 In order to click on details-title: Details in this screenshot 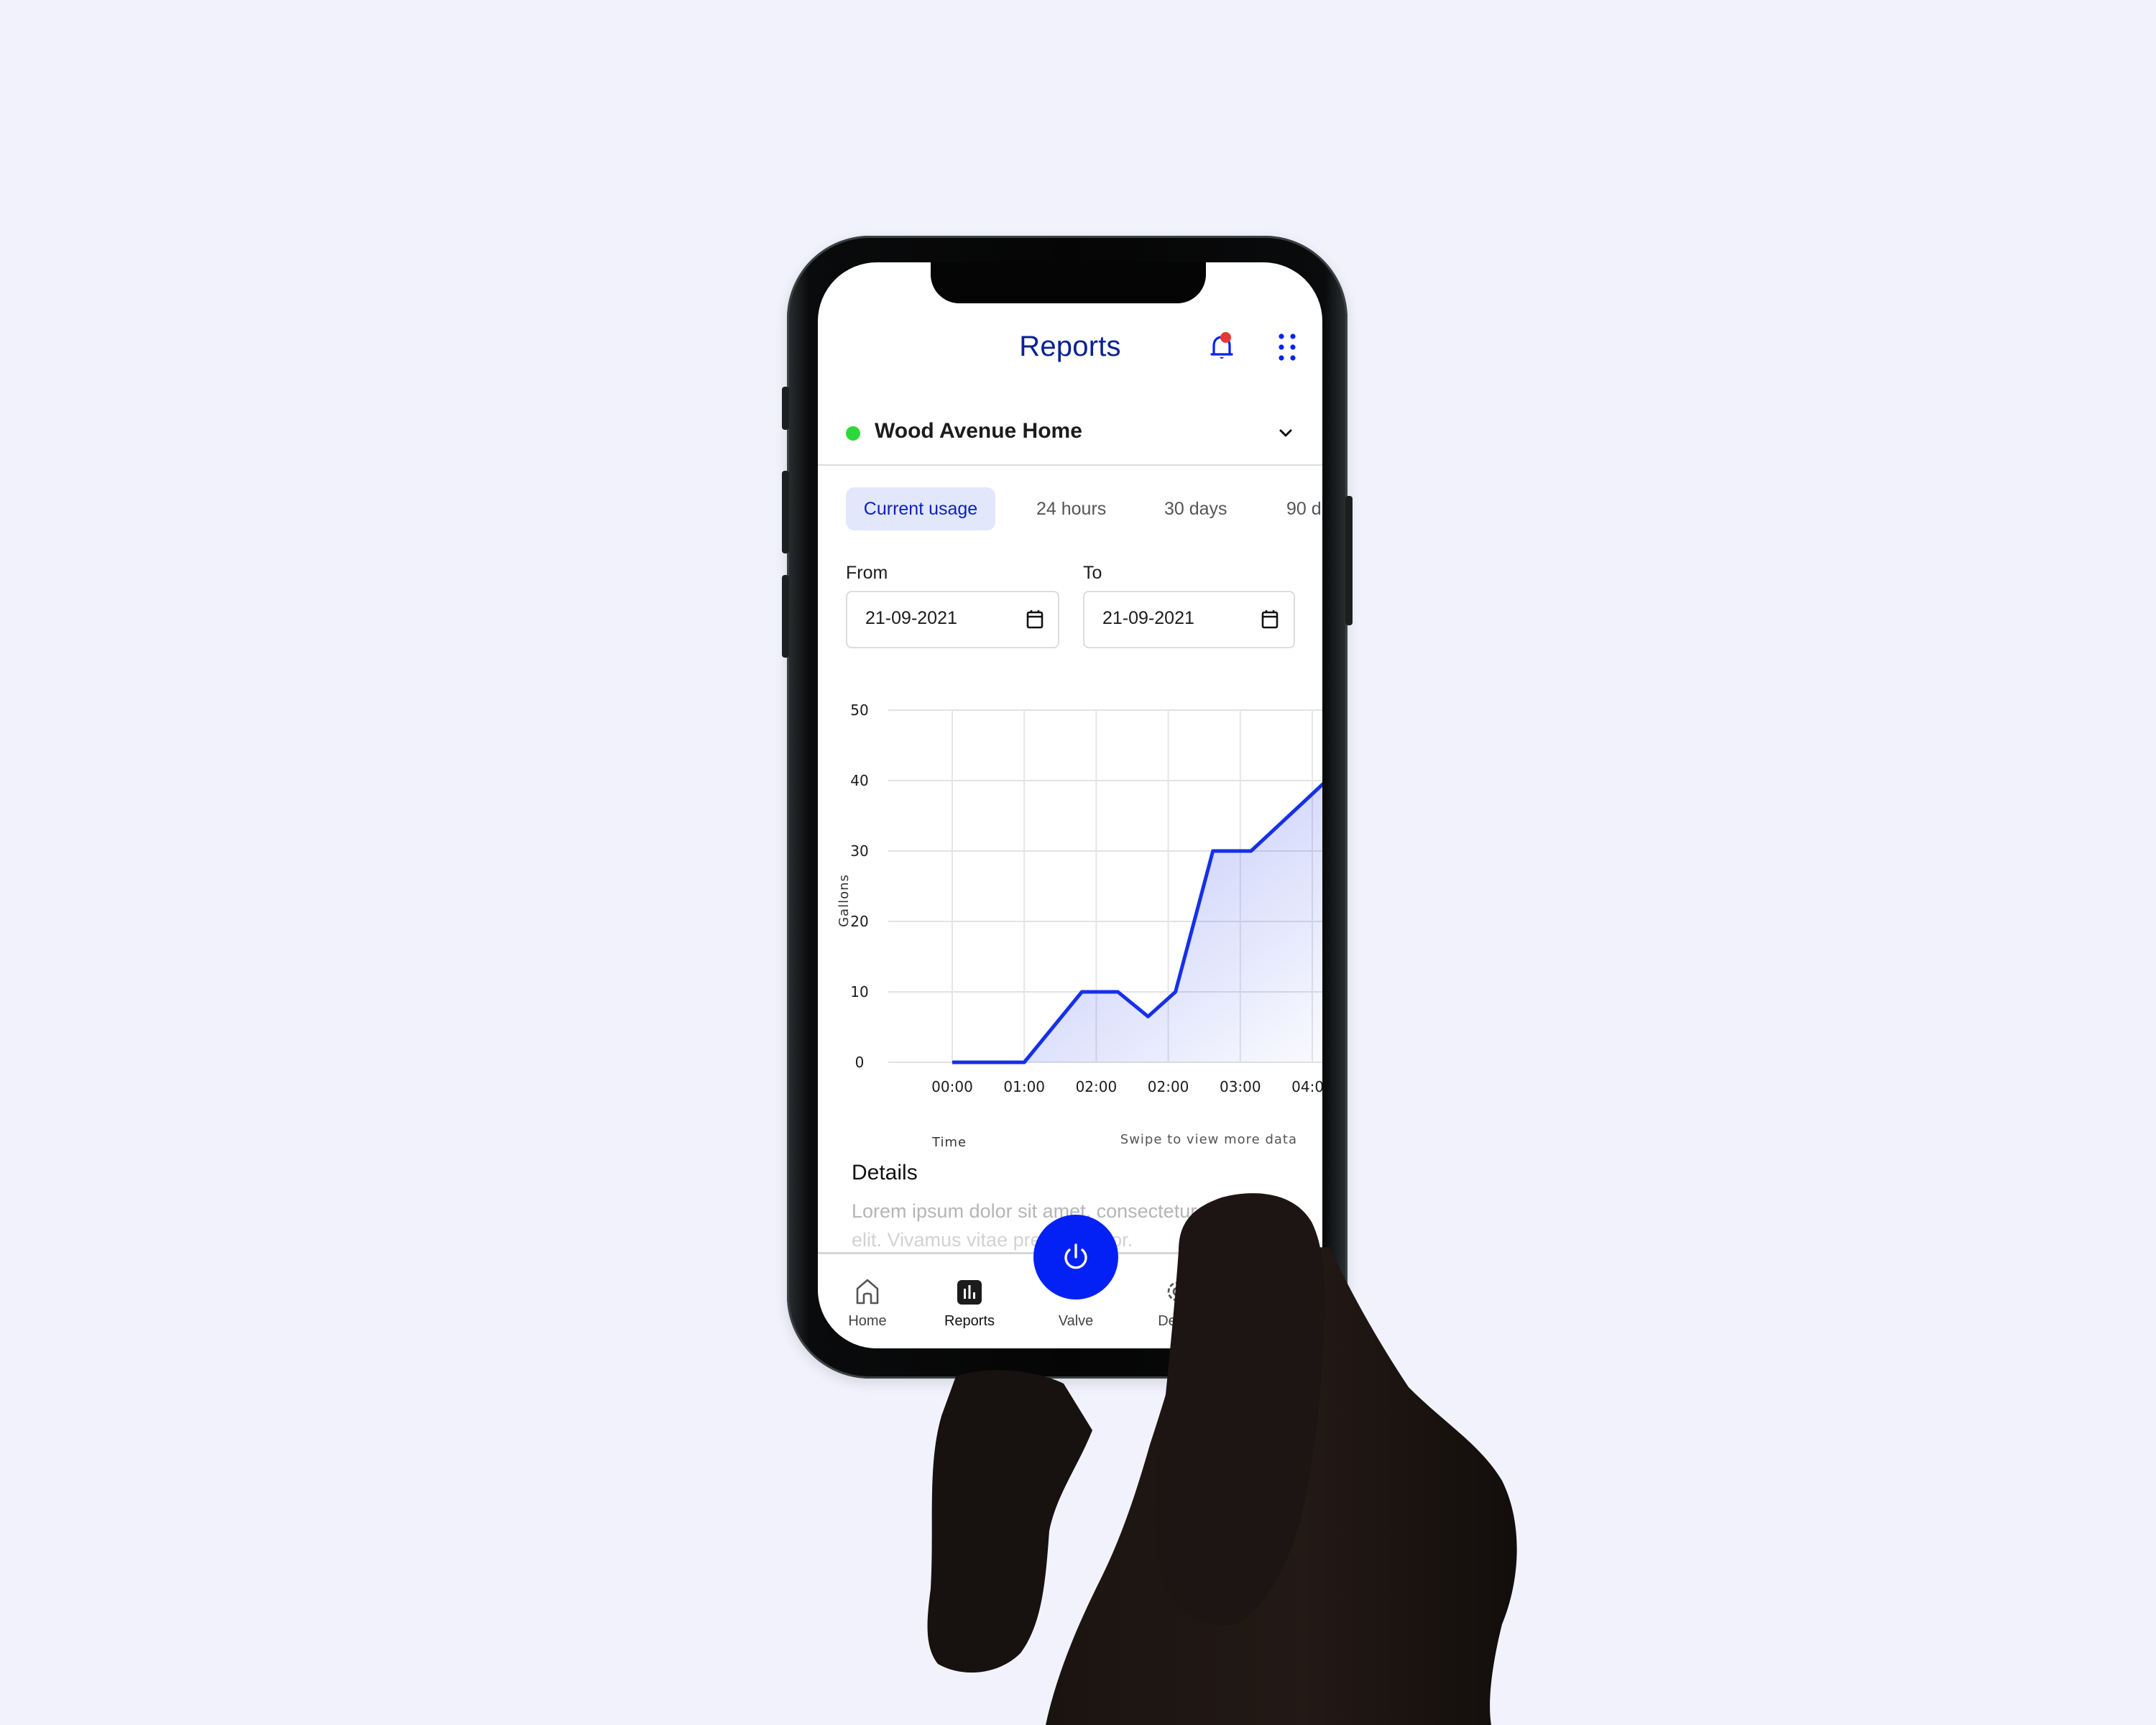, I will do `click(885, 1172)`.